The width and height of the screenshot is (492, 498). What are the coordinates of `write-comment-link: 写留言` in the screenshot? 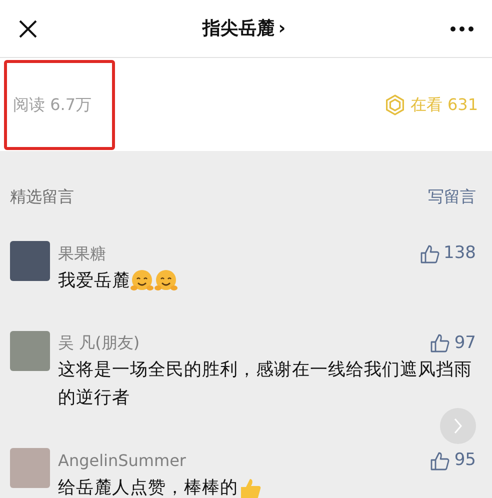 It's located at (452, 197).